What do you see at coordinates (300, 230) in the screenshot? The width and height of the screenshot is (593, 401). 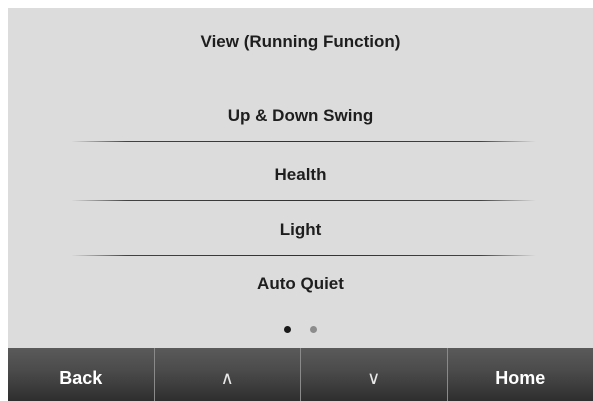 I see `menu-item-light: Light` at bounding box center [300, 230].